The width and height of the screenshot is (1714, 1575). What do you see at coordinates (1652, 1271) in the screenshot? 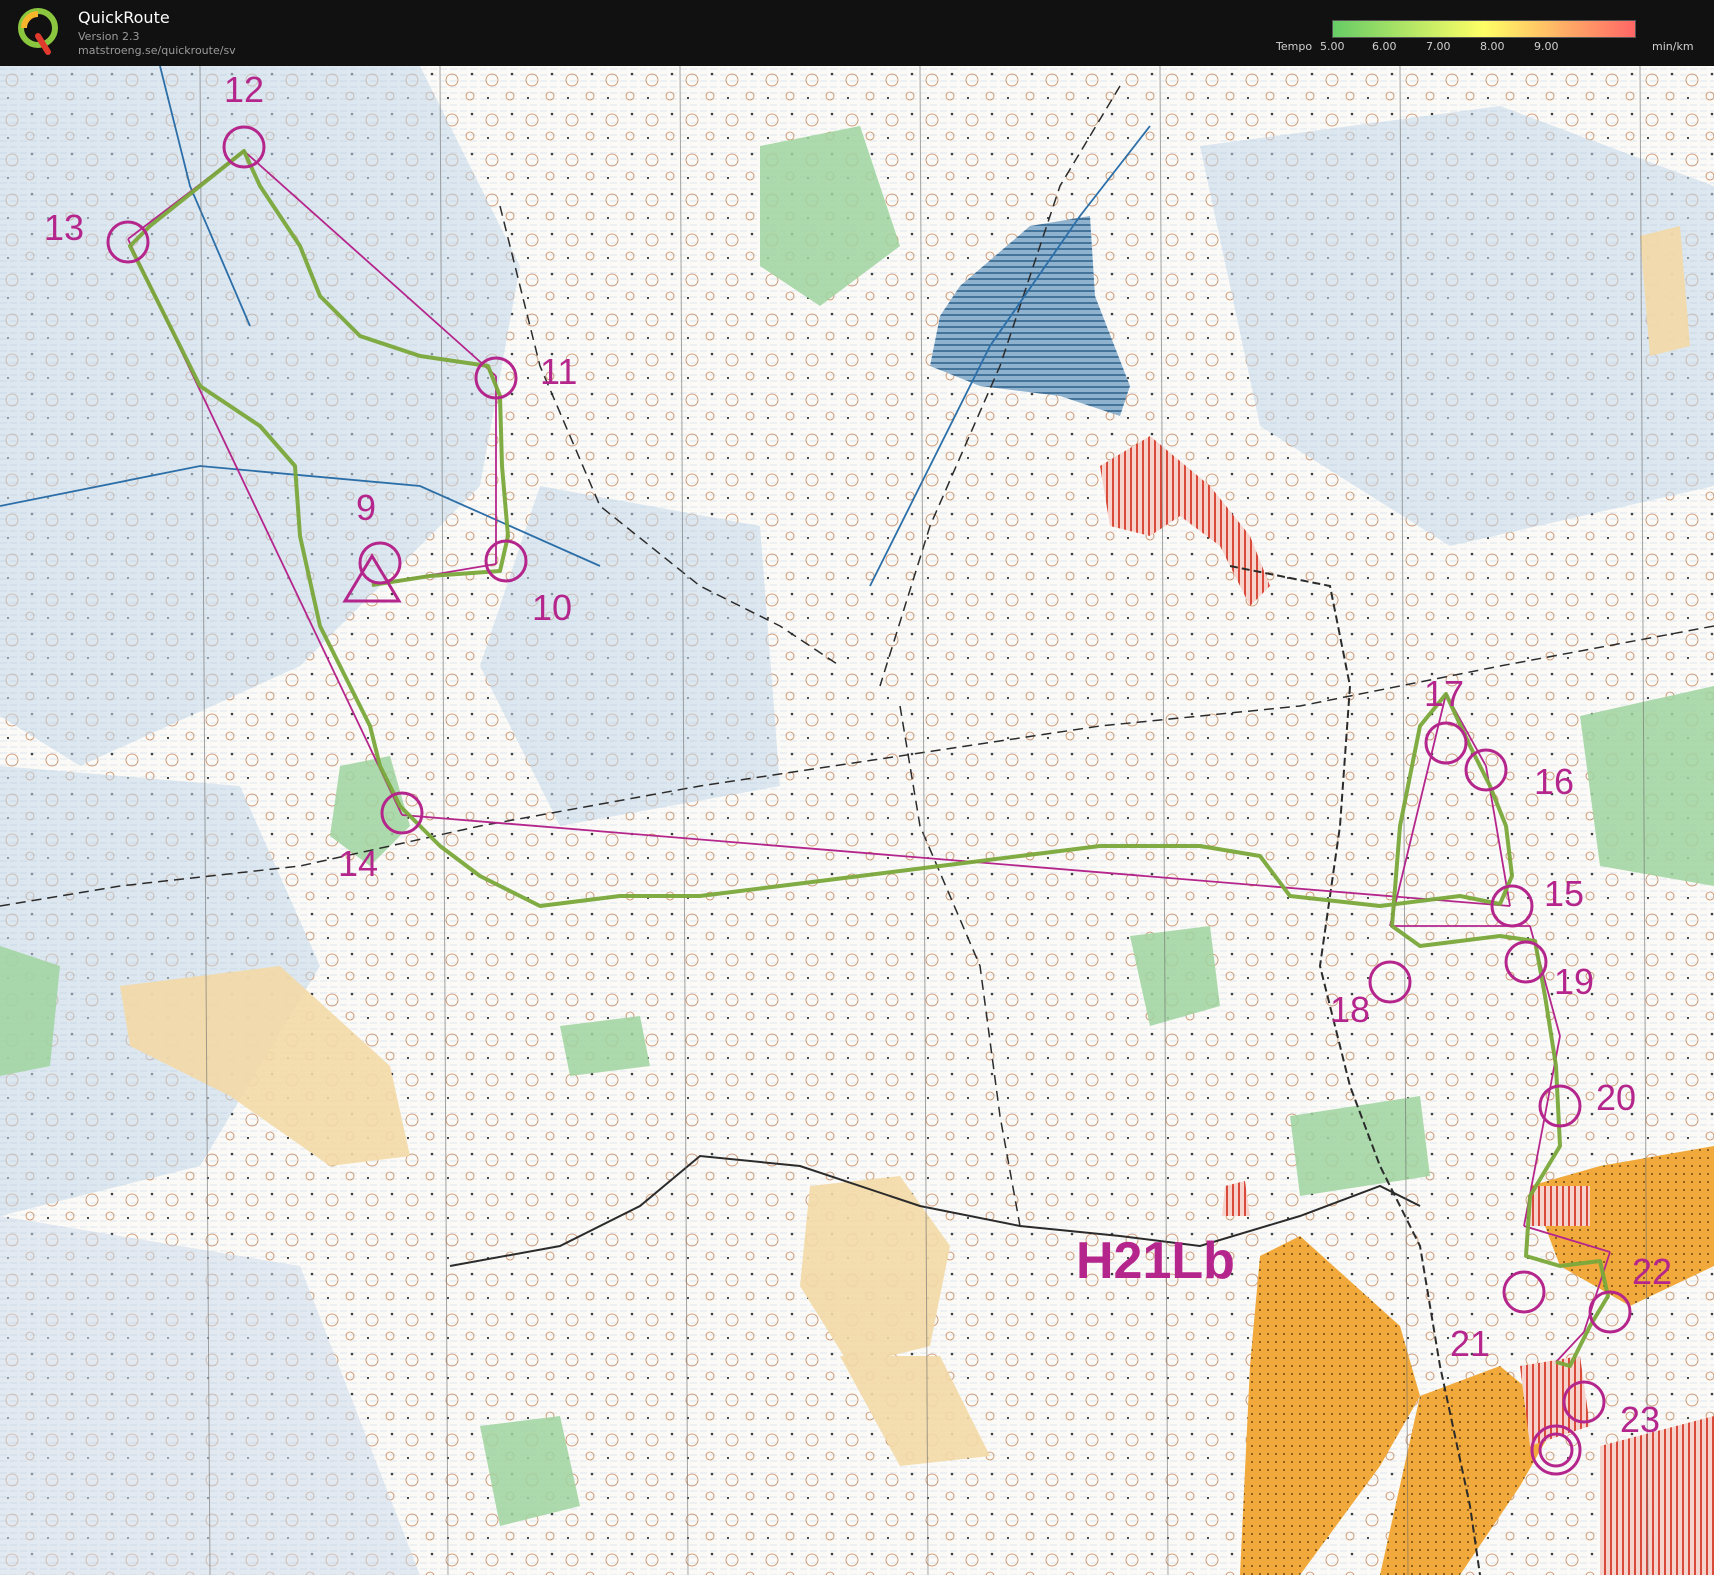
I see `control-number: 22` at bounding box center [1652, 1271].